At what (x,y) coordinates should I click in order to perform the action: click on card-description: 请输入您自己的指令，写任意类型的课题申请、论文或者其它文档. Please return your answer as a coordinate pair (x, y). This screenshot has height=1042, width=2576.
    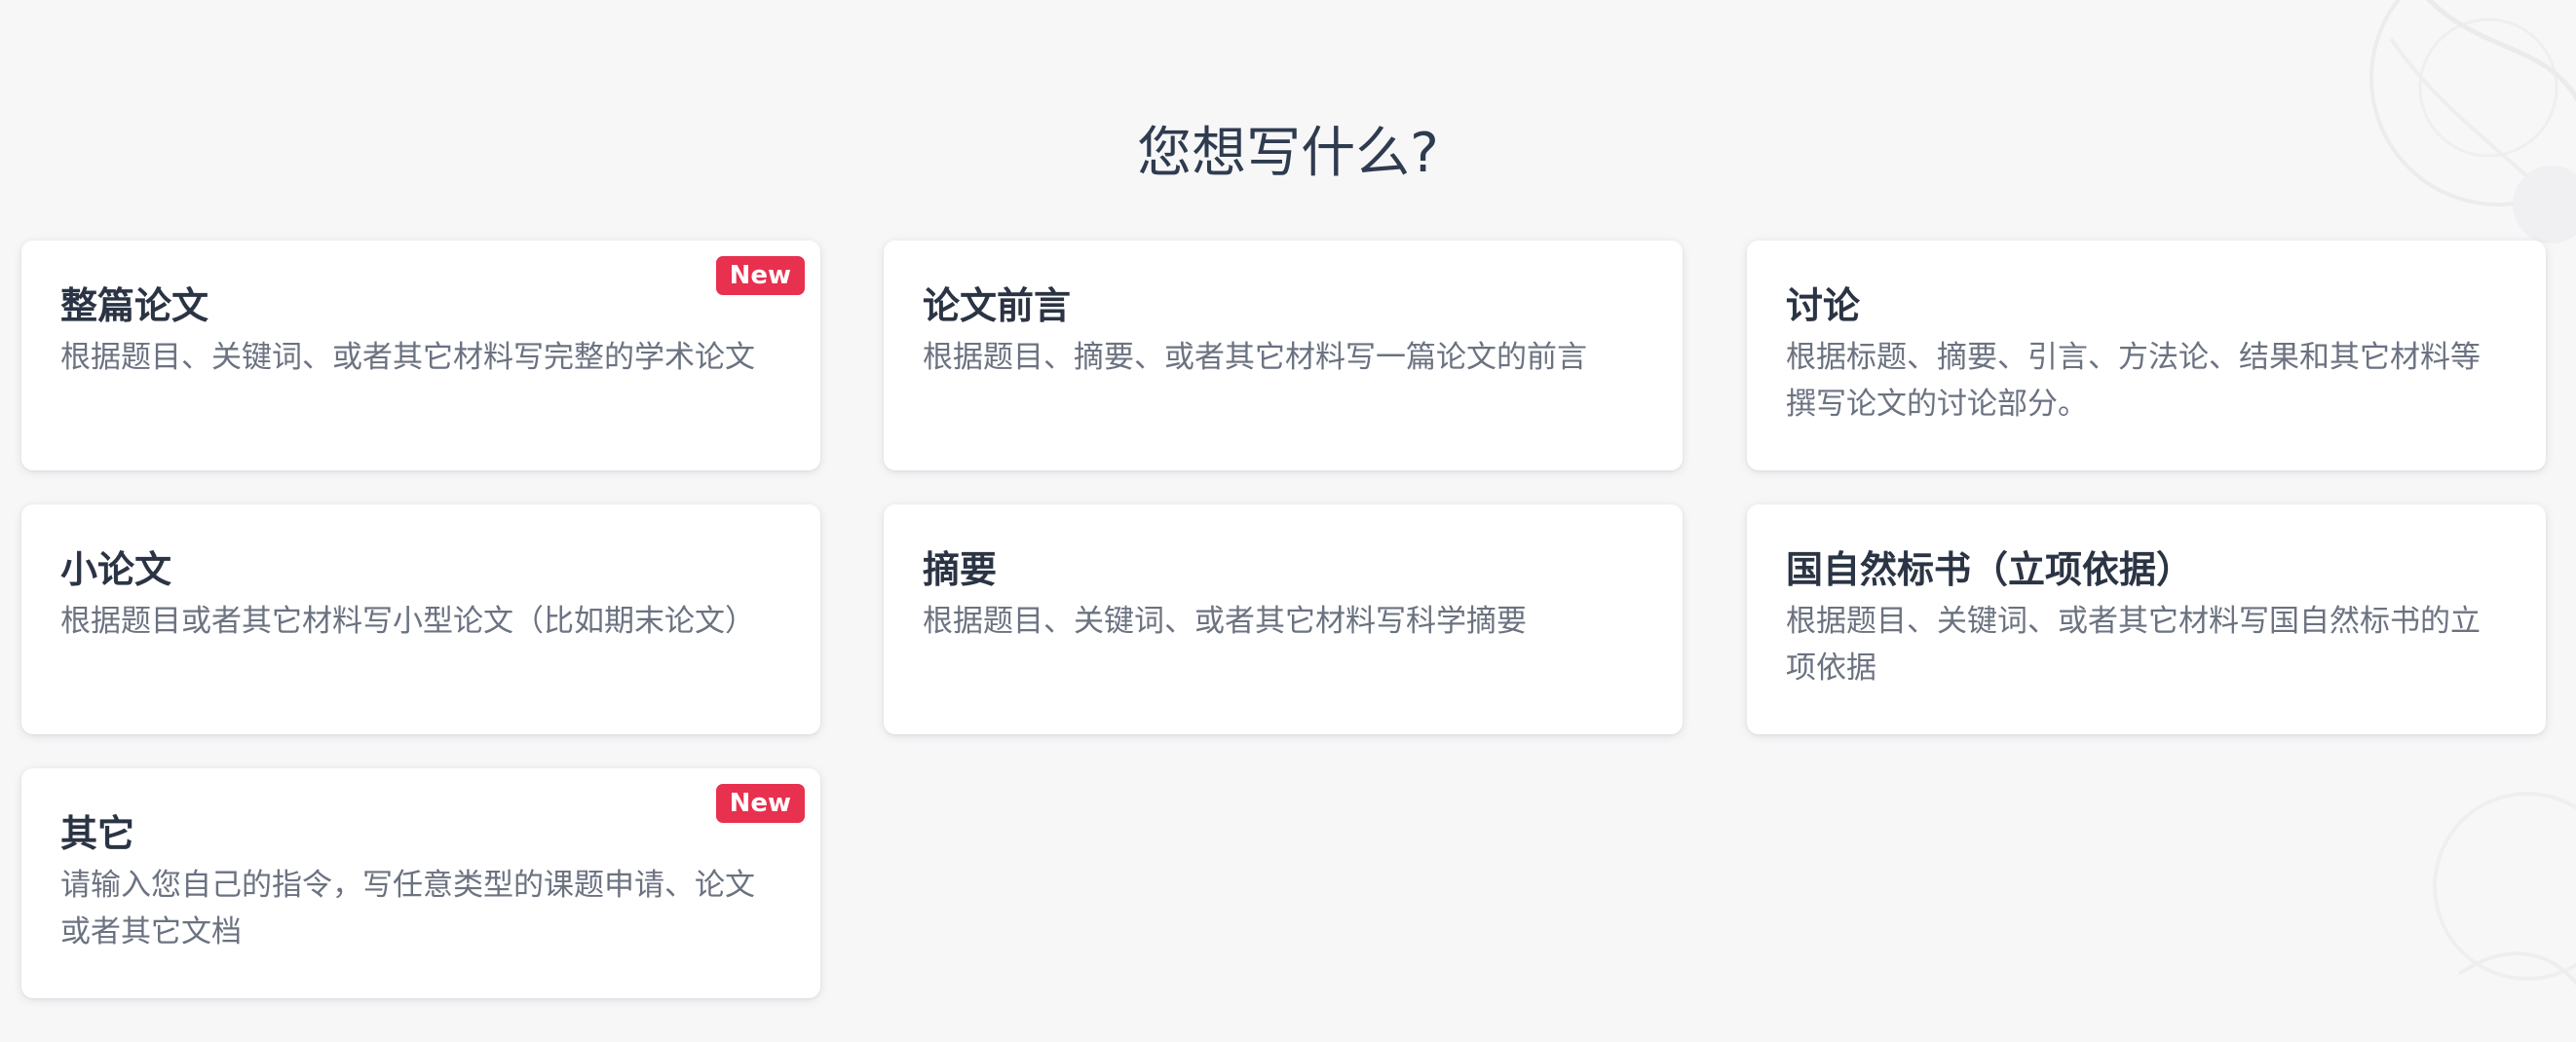
    Looking at the image, I should click on (407, 908).